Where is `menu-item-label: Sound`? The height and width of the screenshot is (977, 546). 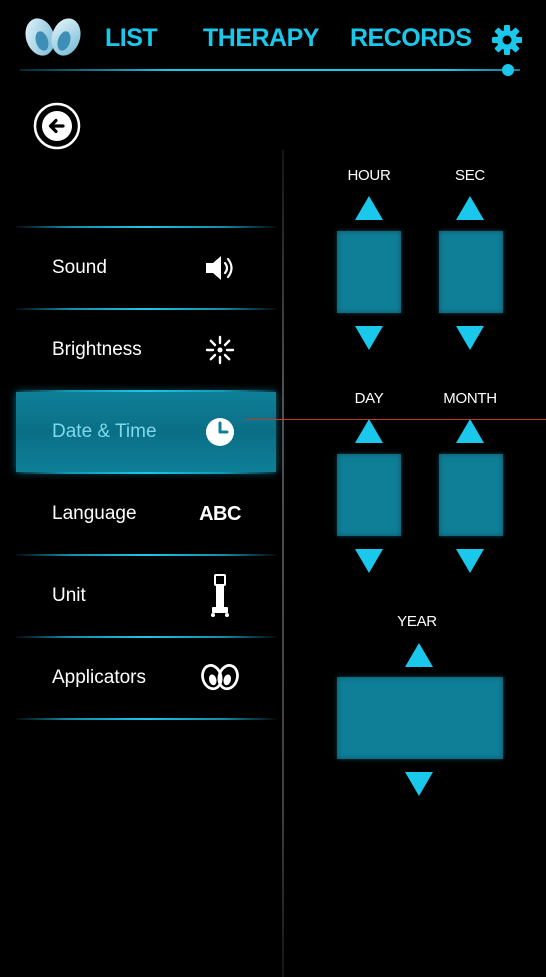
menu-item-label: Sound is located at coordinates (79, 267).